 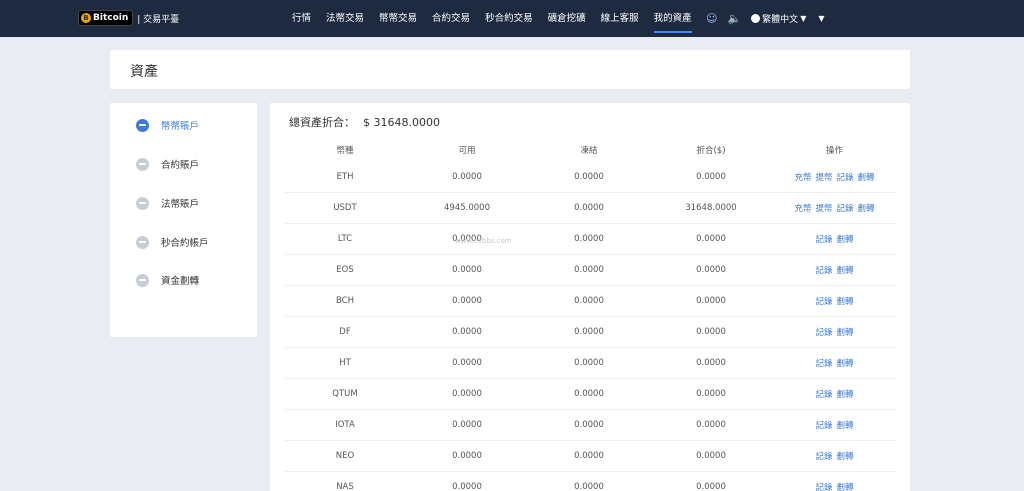 What do you see at coordinates (567, 18) in the screenshot?
I see `nav-item: 礦倉挖礦` at bounding box center [567, 18].